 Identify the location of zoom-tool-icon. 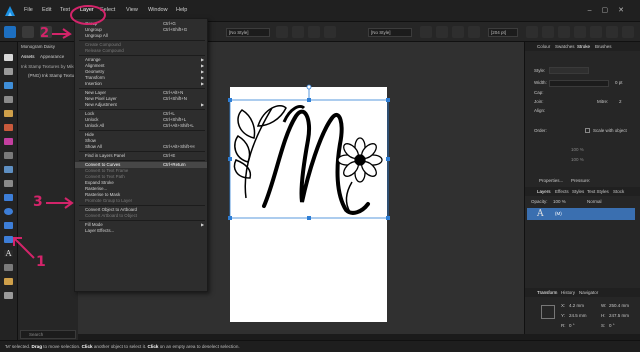
(8, 295).